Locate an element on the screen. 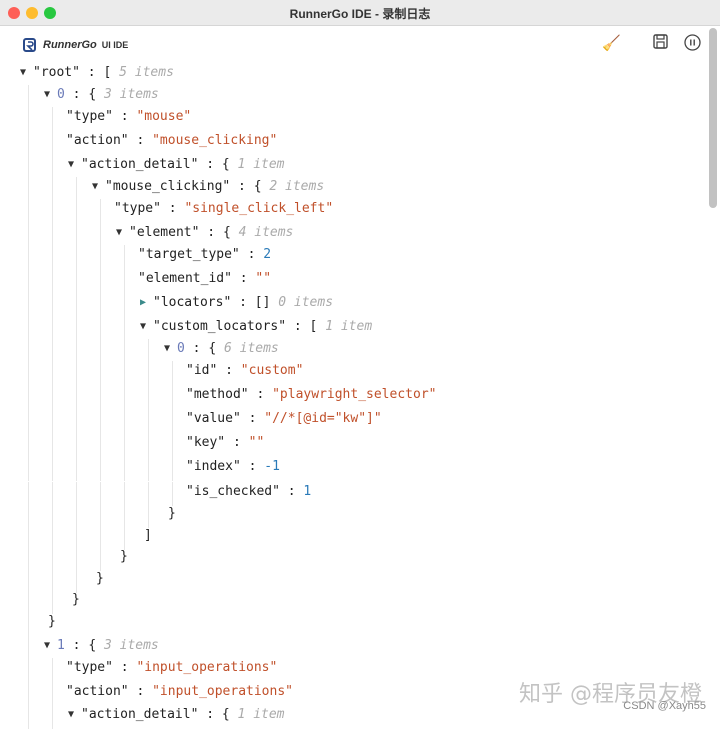 The width and height of the screenshot is (720, 729). node-content: 0 : { 6 items is located at coordinates (228, 349).